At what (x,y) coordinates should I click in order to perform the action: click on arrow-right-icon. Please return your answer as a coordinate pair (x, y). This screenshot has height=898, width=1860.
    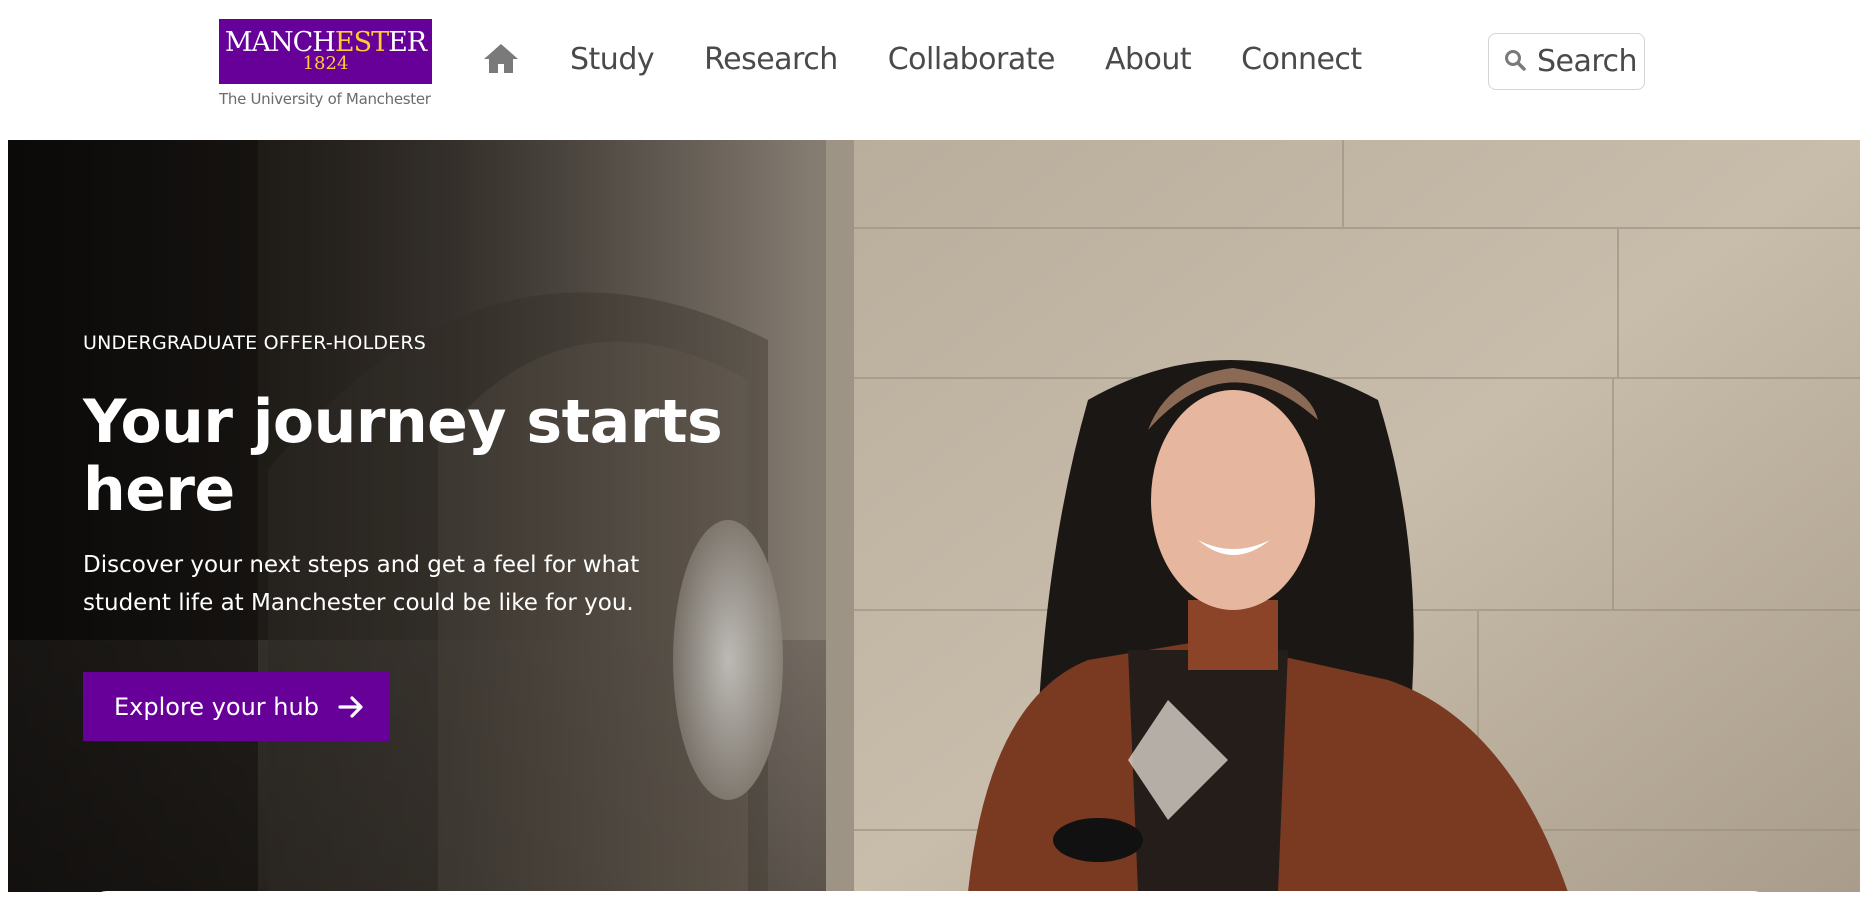
    Looking at the image, I should click on (351, 707).